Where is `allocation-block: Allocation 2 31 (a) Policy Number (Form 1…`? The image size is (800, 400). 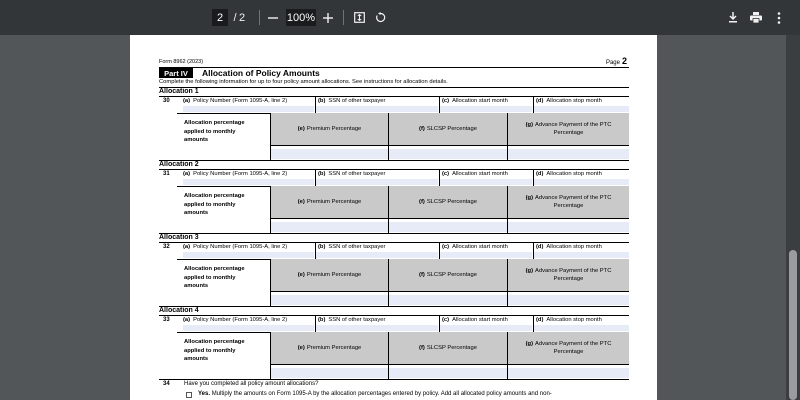 allocation-block: Allocation 2 31 (a) Policy Number (Form 1… is located at coordinates (394, 197).